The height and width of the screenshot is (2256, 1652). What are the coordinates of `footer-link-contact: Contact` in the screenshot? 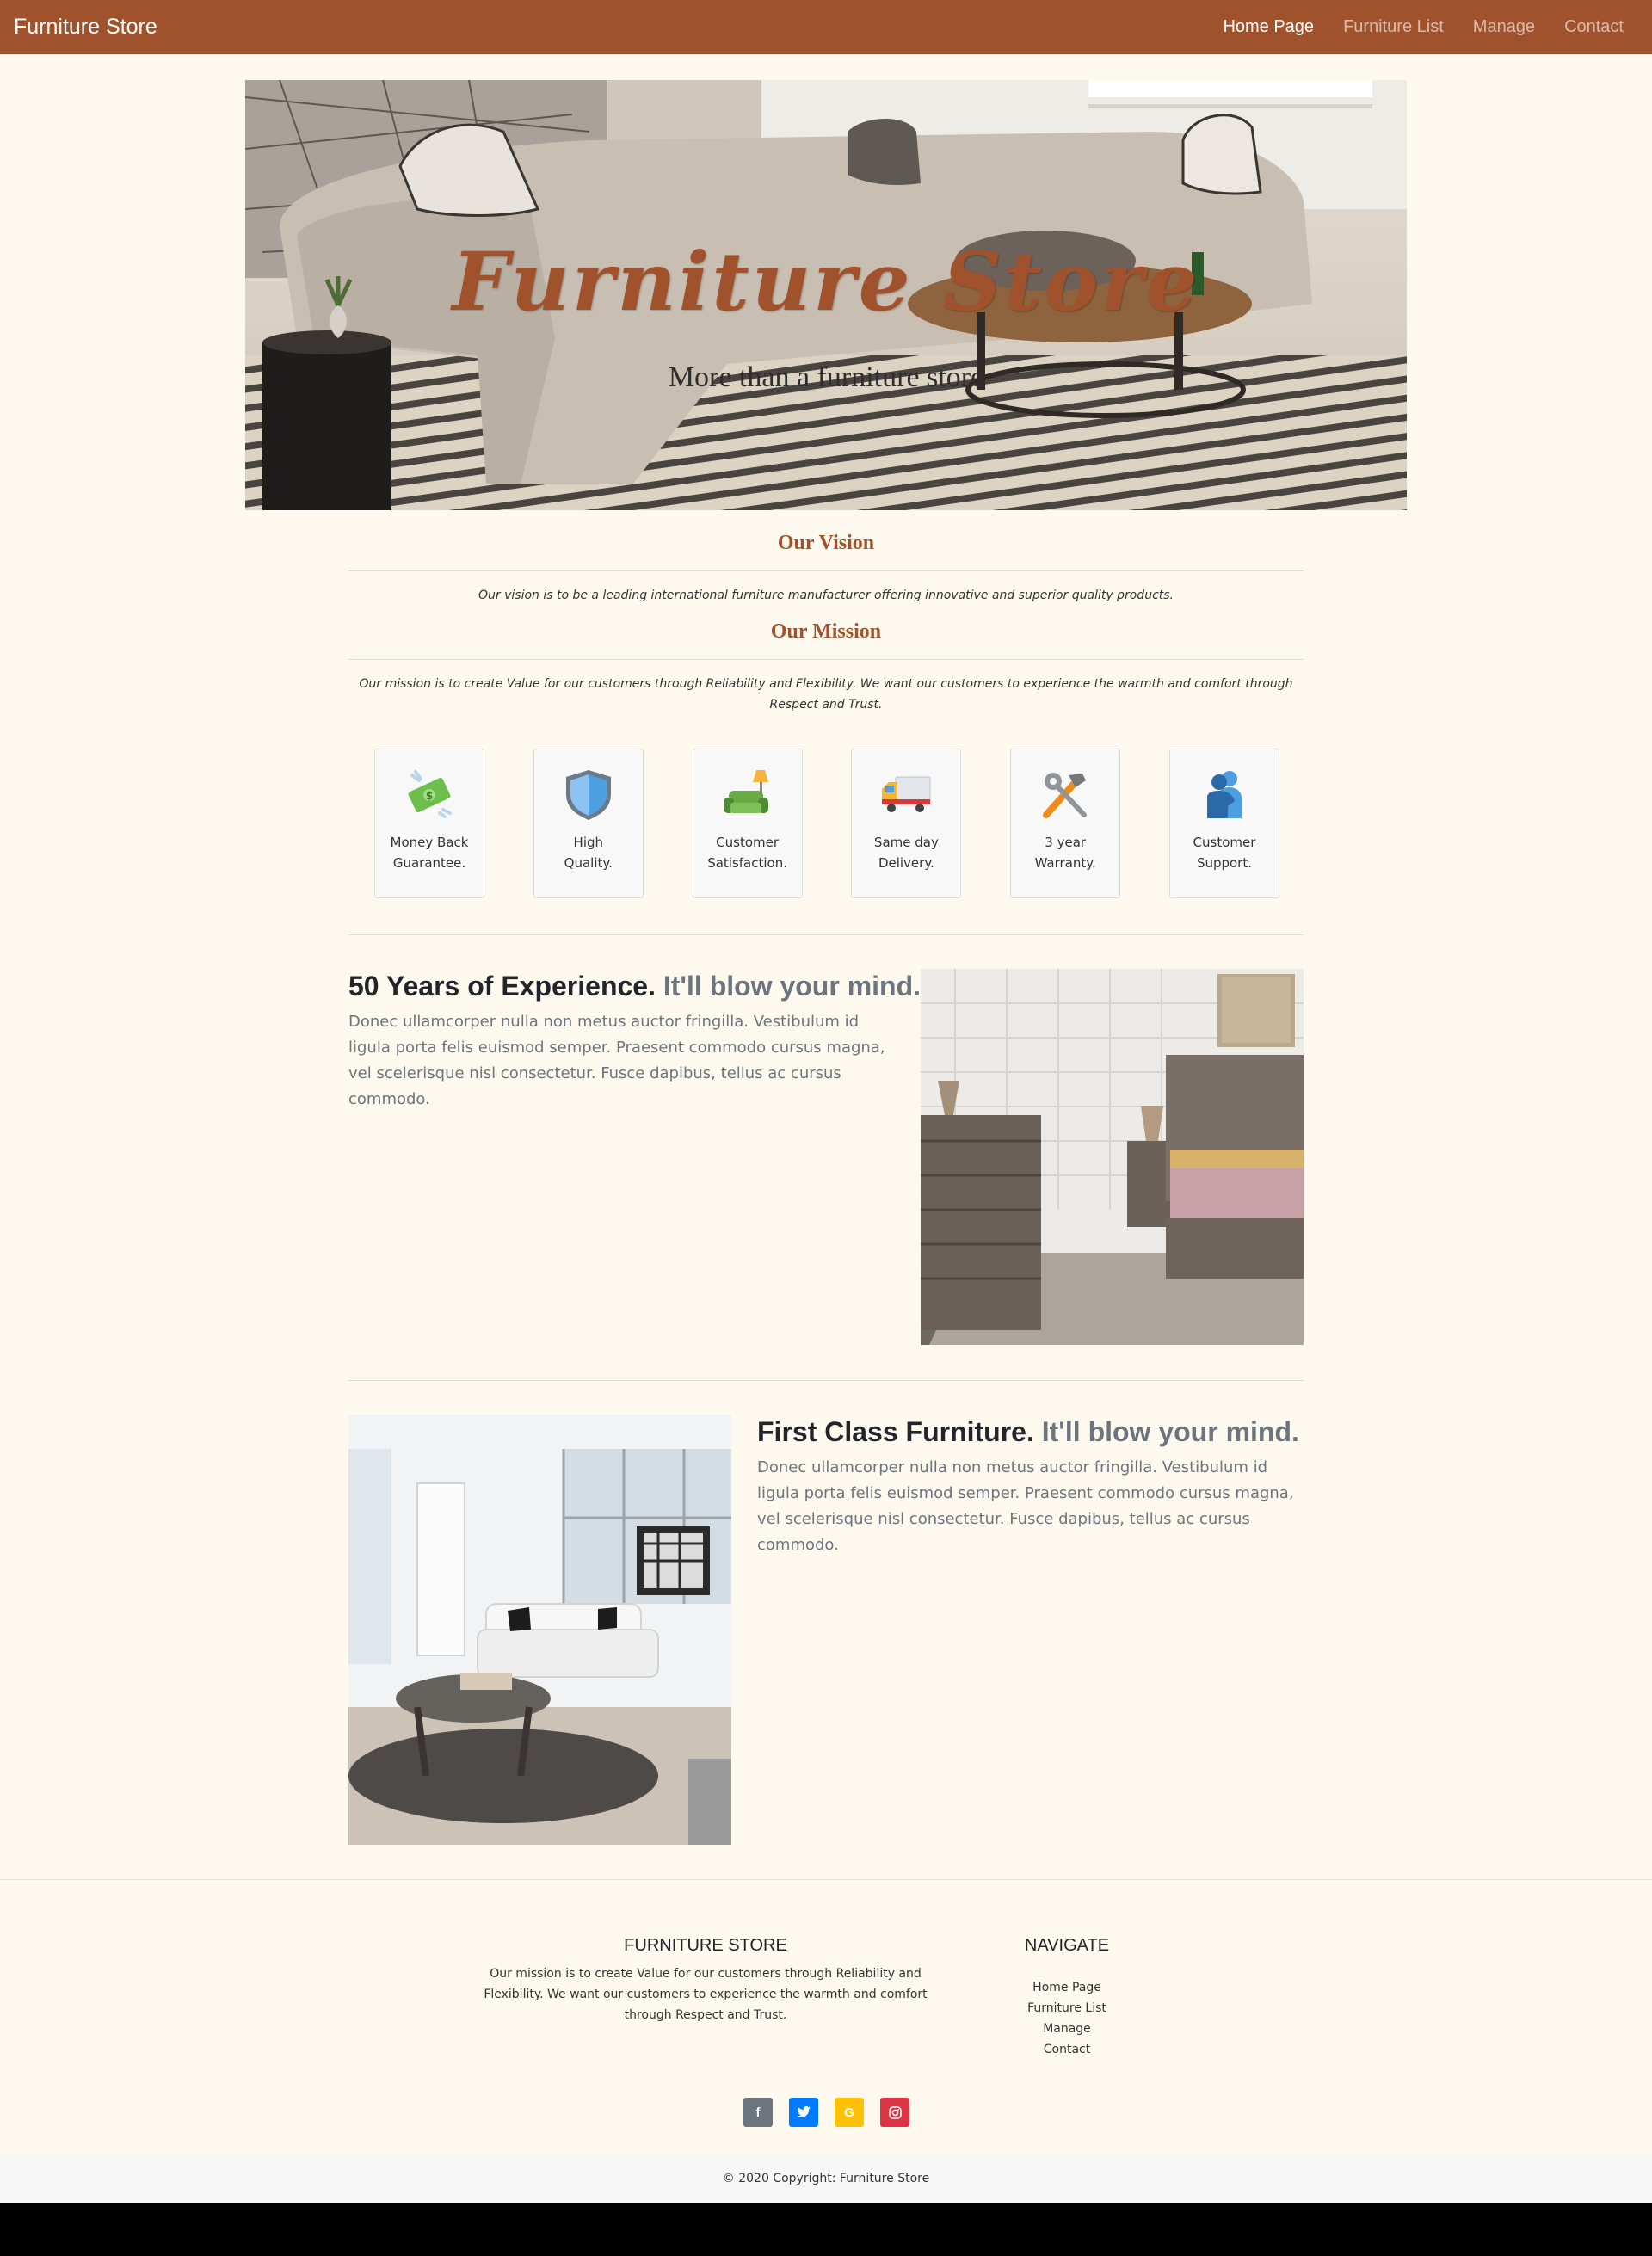 It's located at (1067, 2049).